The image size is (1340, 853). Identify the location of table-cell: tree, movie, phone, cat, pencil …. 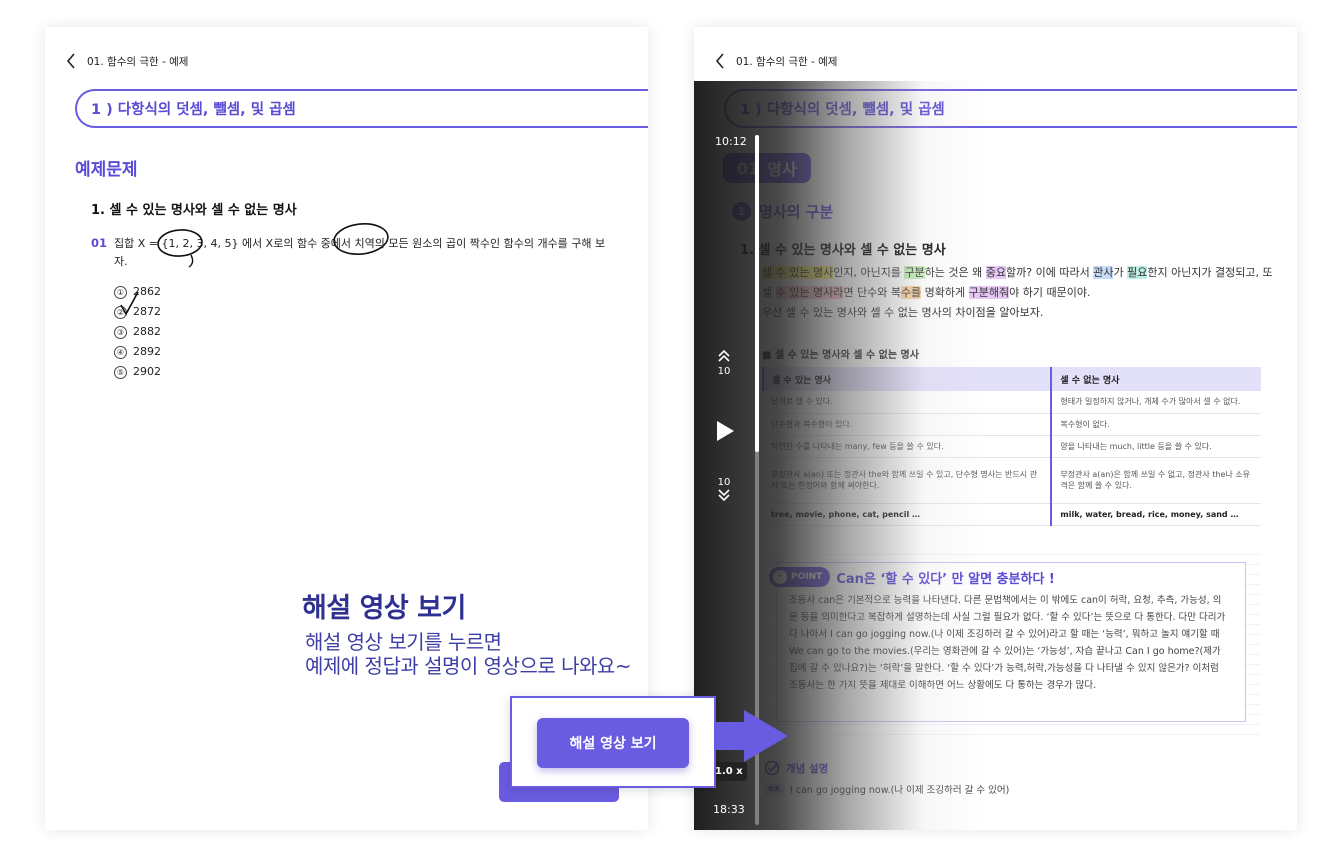
(907, 514).